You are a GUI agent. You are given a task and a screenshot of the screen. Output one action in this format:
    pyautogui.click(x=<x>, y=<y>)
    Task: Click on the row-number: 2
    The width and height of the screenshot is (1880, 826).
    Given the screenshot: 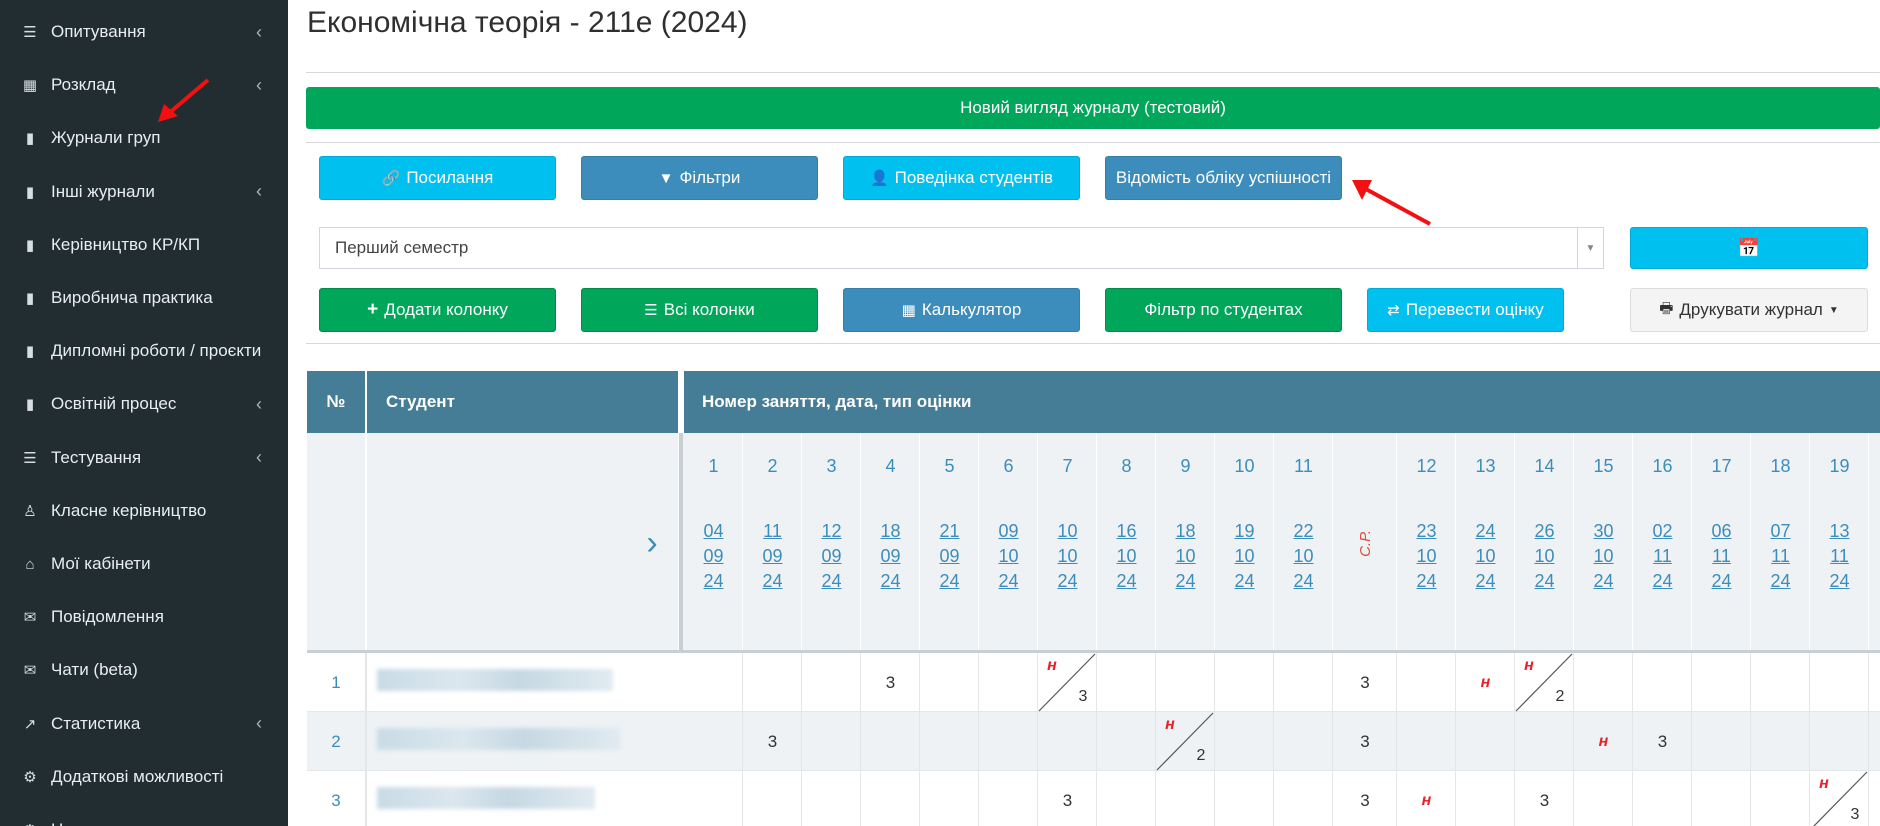 What is the action you would take?
    pyautogui.click(x=336, y=741)
    